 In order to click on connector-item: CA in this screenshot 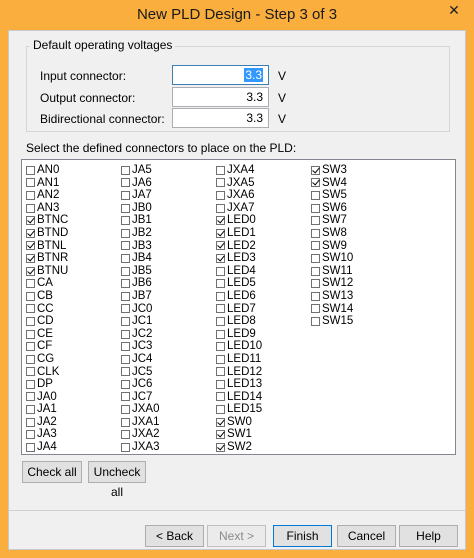, I will do `click(47, 283)`.